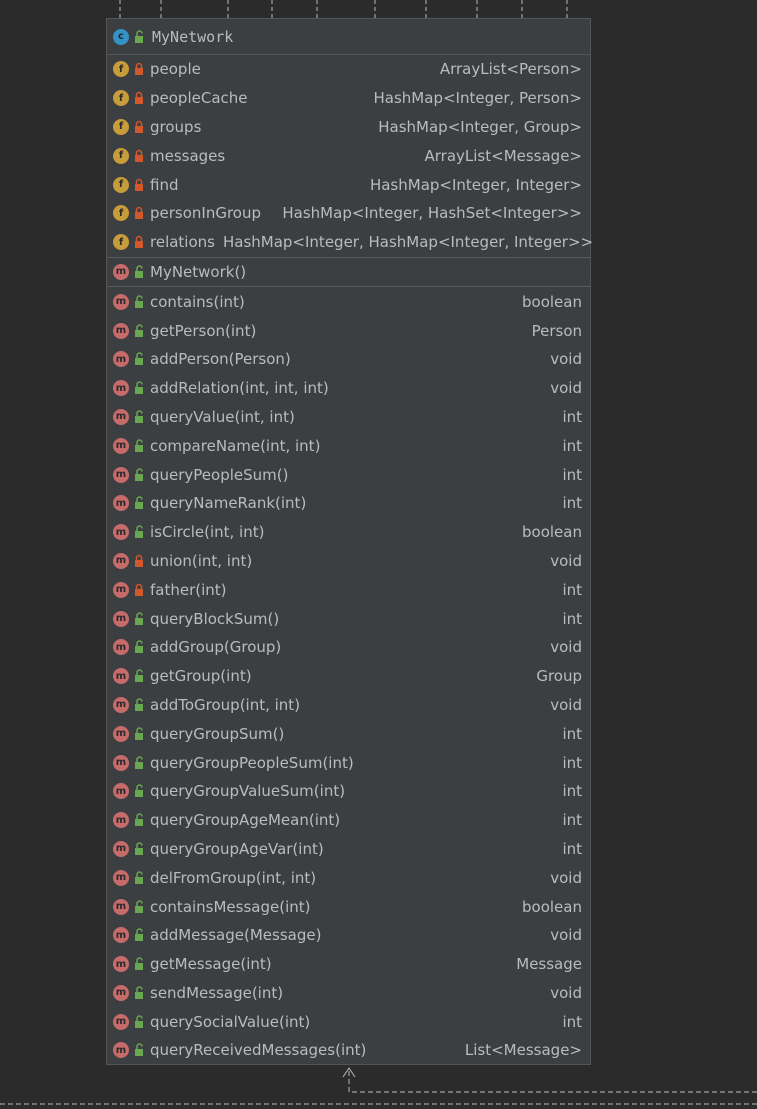 This screenshot has width=757, height=1109. Describe the element at coordinates (348, 733) in the screenshot. I see `method-row: m queryGroupSum() int` at that location.